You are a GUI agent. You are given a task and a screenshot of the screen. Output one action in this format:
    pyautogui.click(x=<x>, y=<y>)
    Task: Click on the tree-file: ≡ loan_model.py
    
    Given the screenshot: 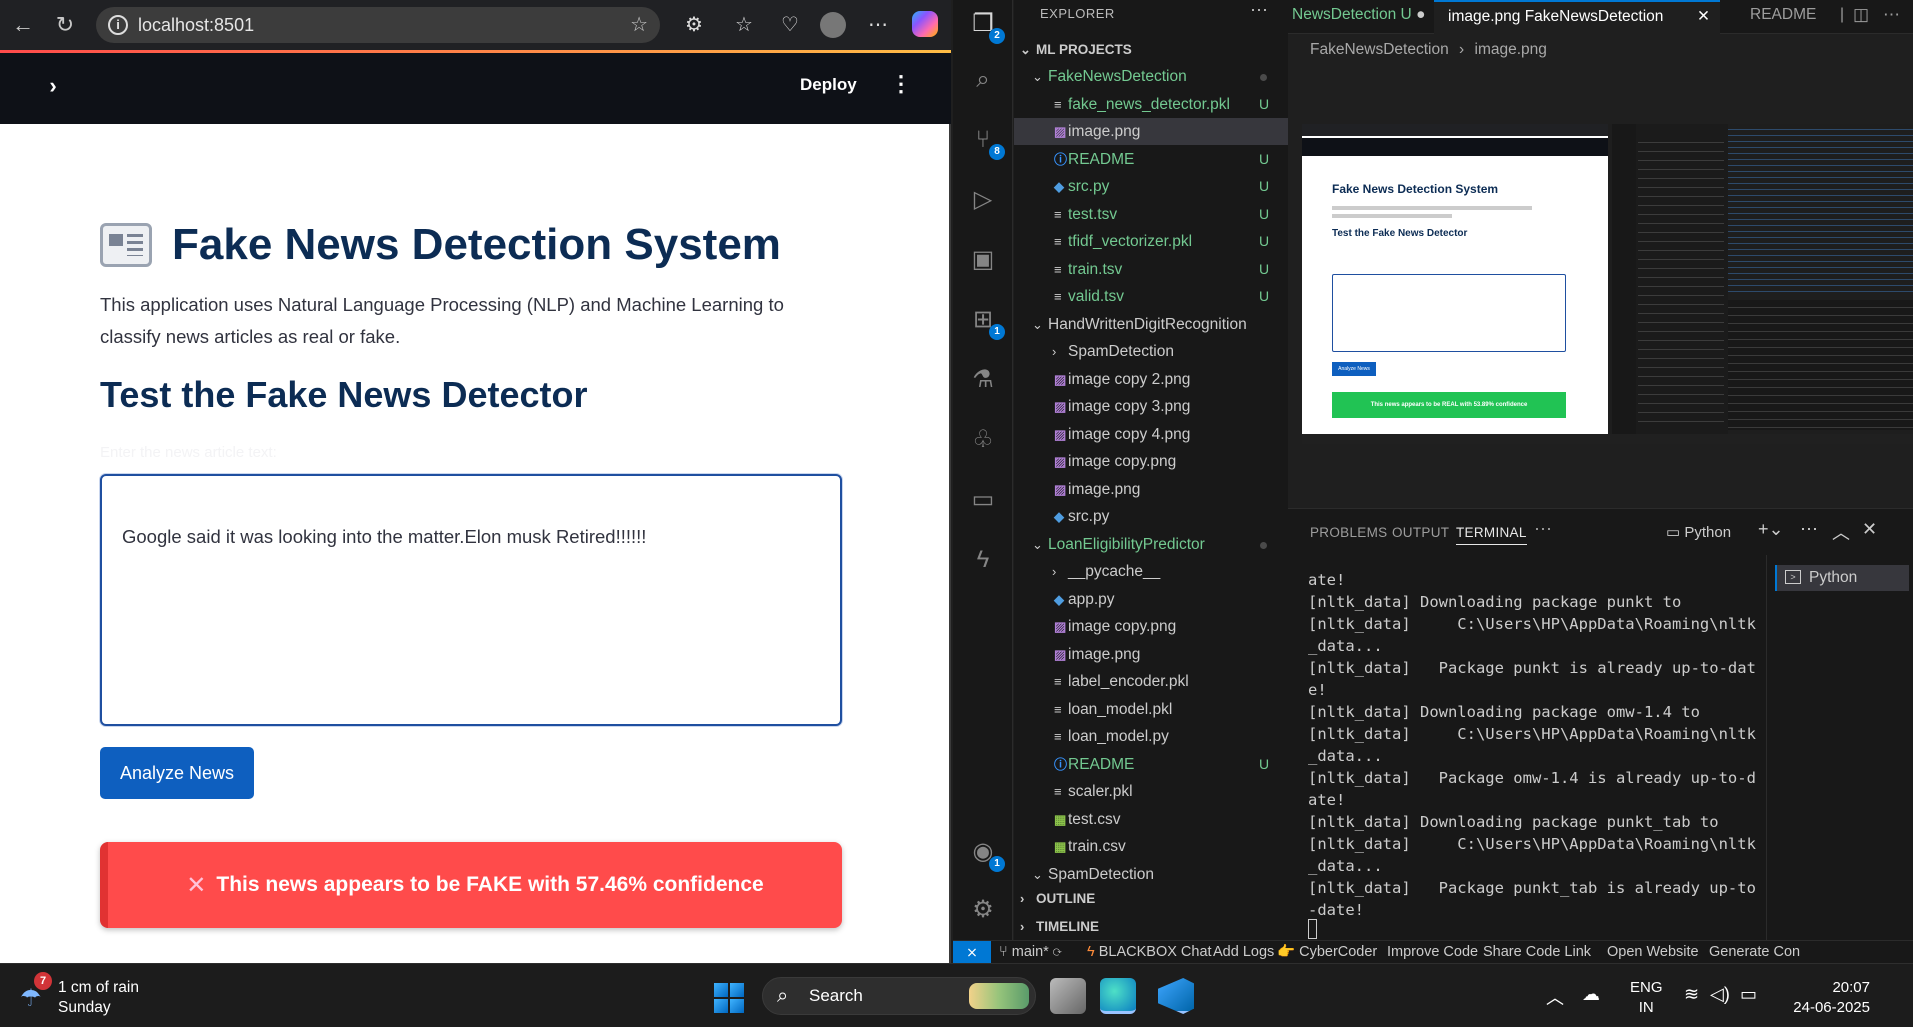 What is the action you would take?
    pyautogui.click(x=1151, y=736)
    